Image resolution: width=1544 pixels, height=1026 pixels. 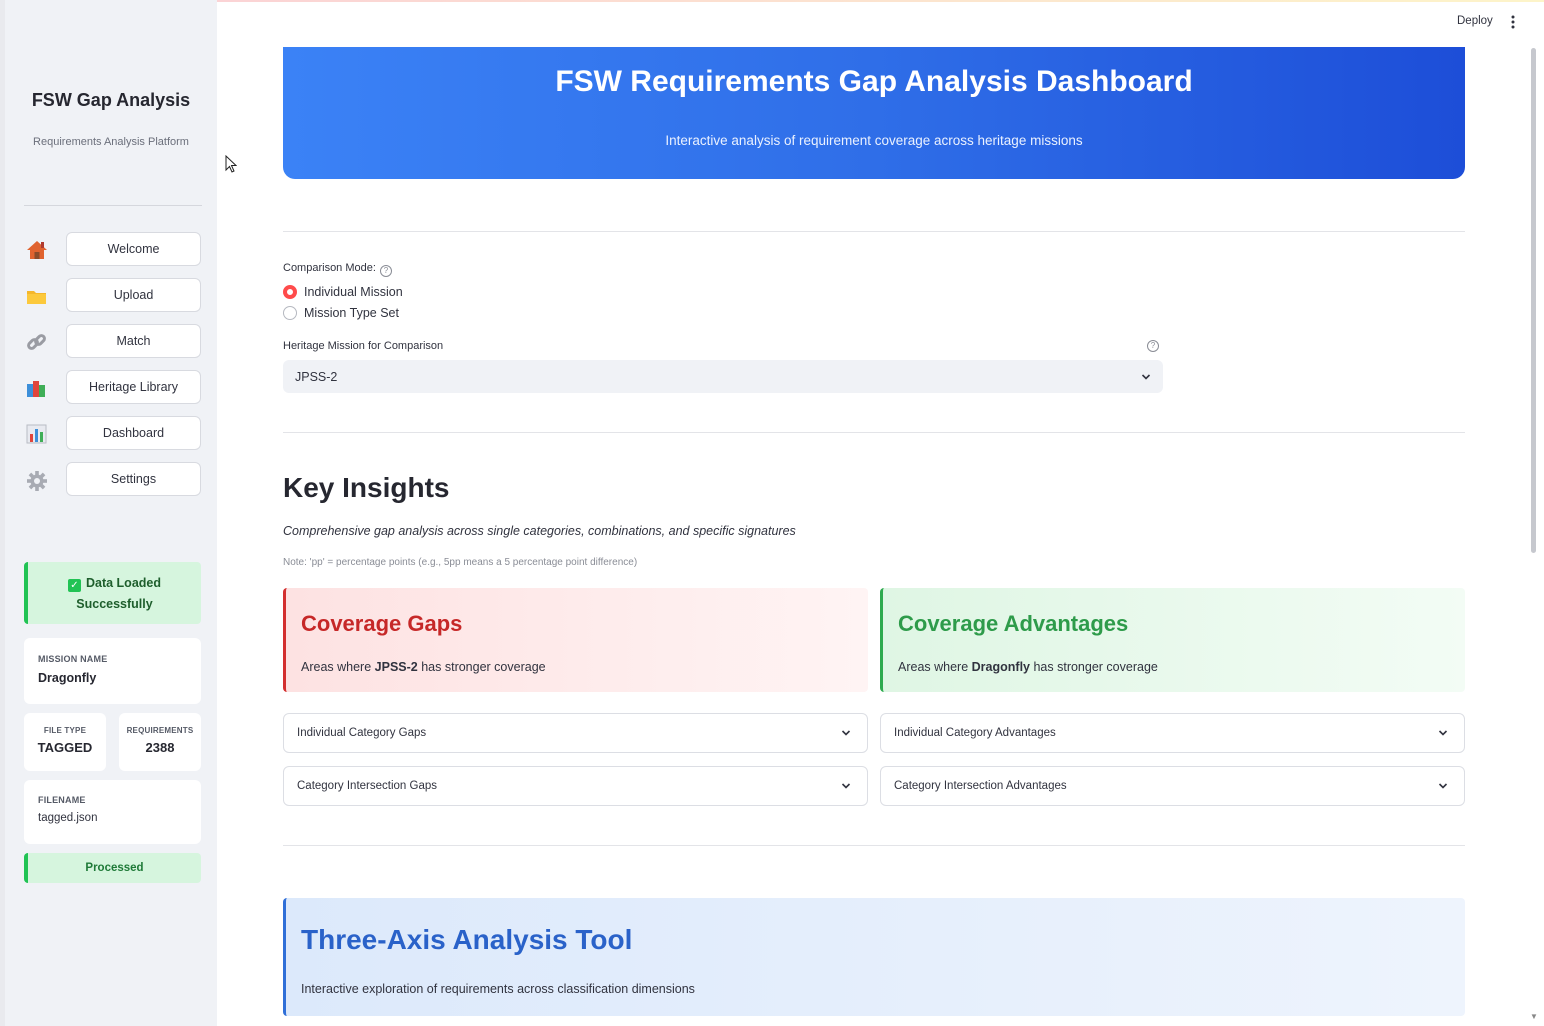 What do you see at coordinates (38, 434) in the screenshot?
I see `bar-chart-icon` at bounding box center [38, 434].